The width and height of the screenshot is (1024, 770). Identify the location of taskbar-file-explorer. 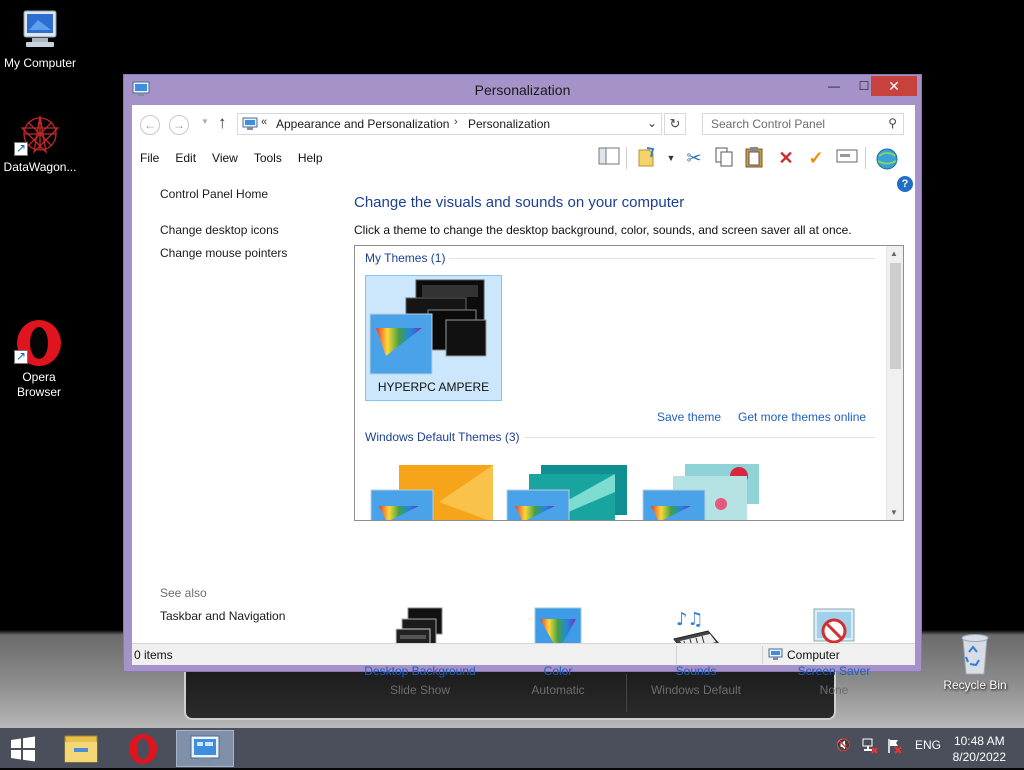
(81, 748).